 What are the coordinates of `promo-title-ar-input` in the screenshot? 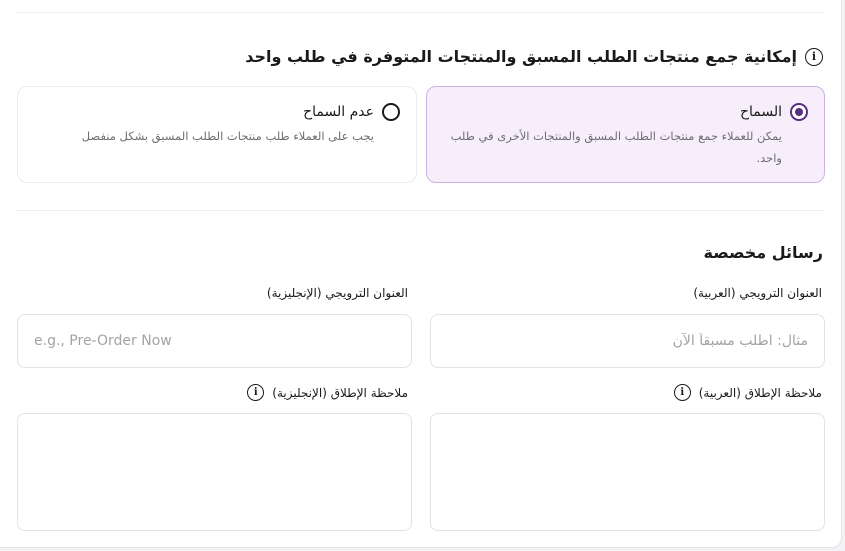 It's located at (627, 341).